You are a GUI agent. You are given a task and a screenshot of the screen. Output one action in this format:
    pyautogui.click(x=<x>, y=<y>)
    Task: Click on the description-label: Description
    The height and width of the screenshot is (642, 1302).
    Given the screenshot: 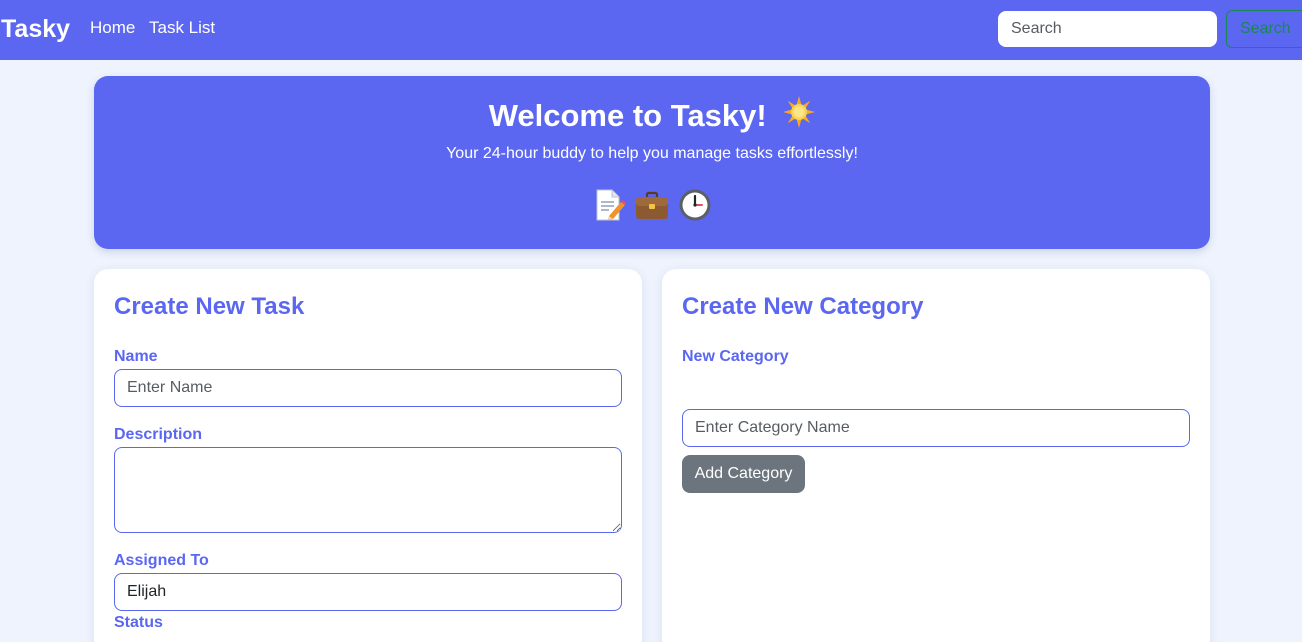 What is the action you would take?
    pyautogui.click(x=158, y=434)
    